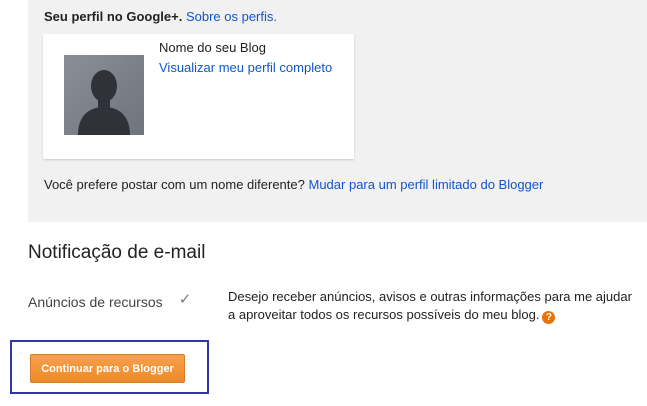  Describe the element at coordinates (212, 47) in the screenshot. I see `blog-name: Nome do seu Blog` at that location.